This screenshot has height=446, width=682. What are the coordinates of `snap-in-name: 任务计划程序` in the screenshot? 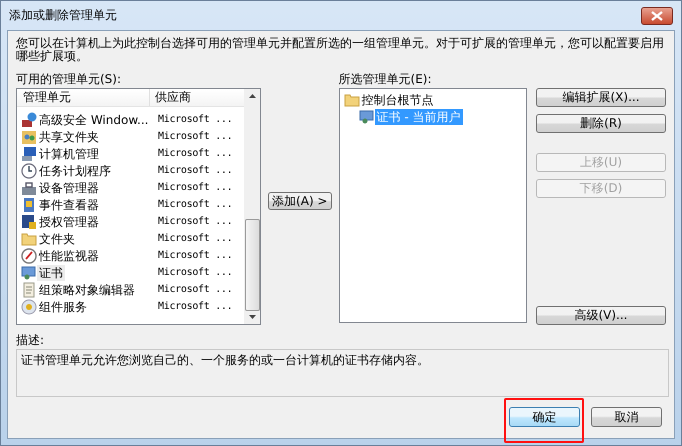 It's located at (75, 170).